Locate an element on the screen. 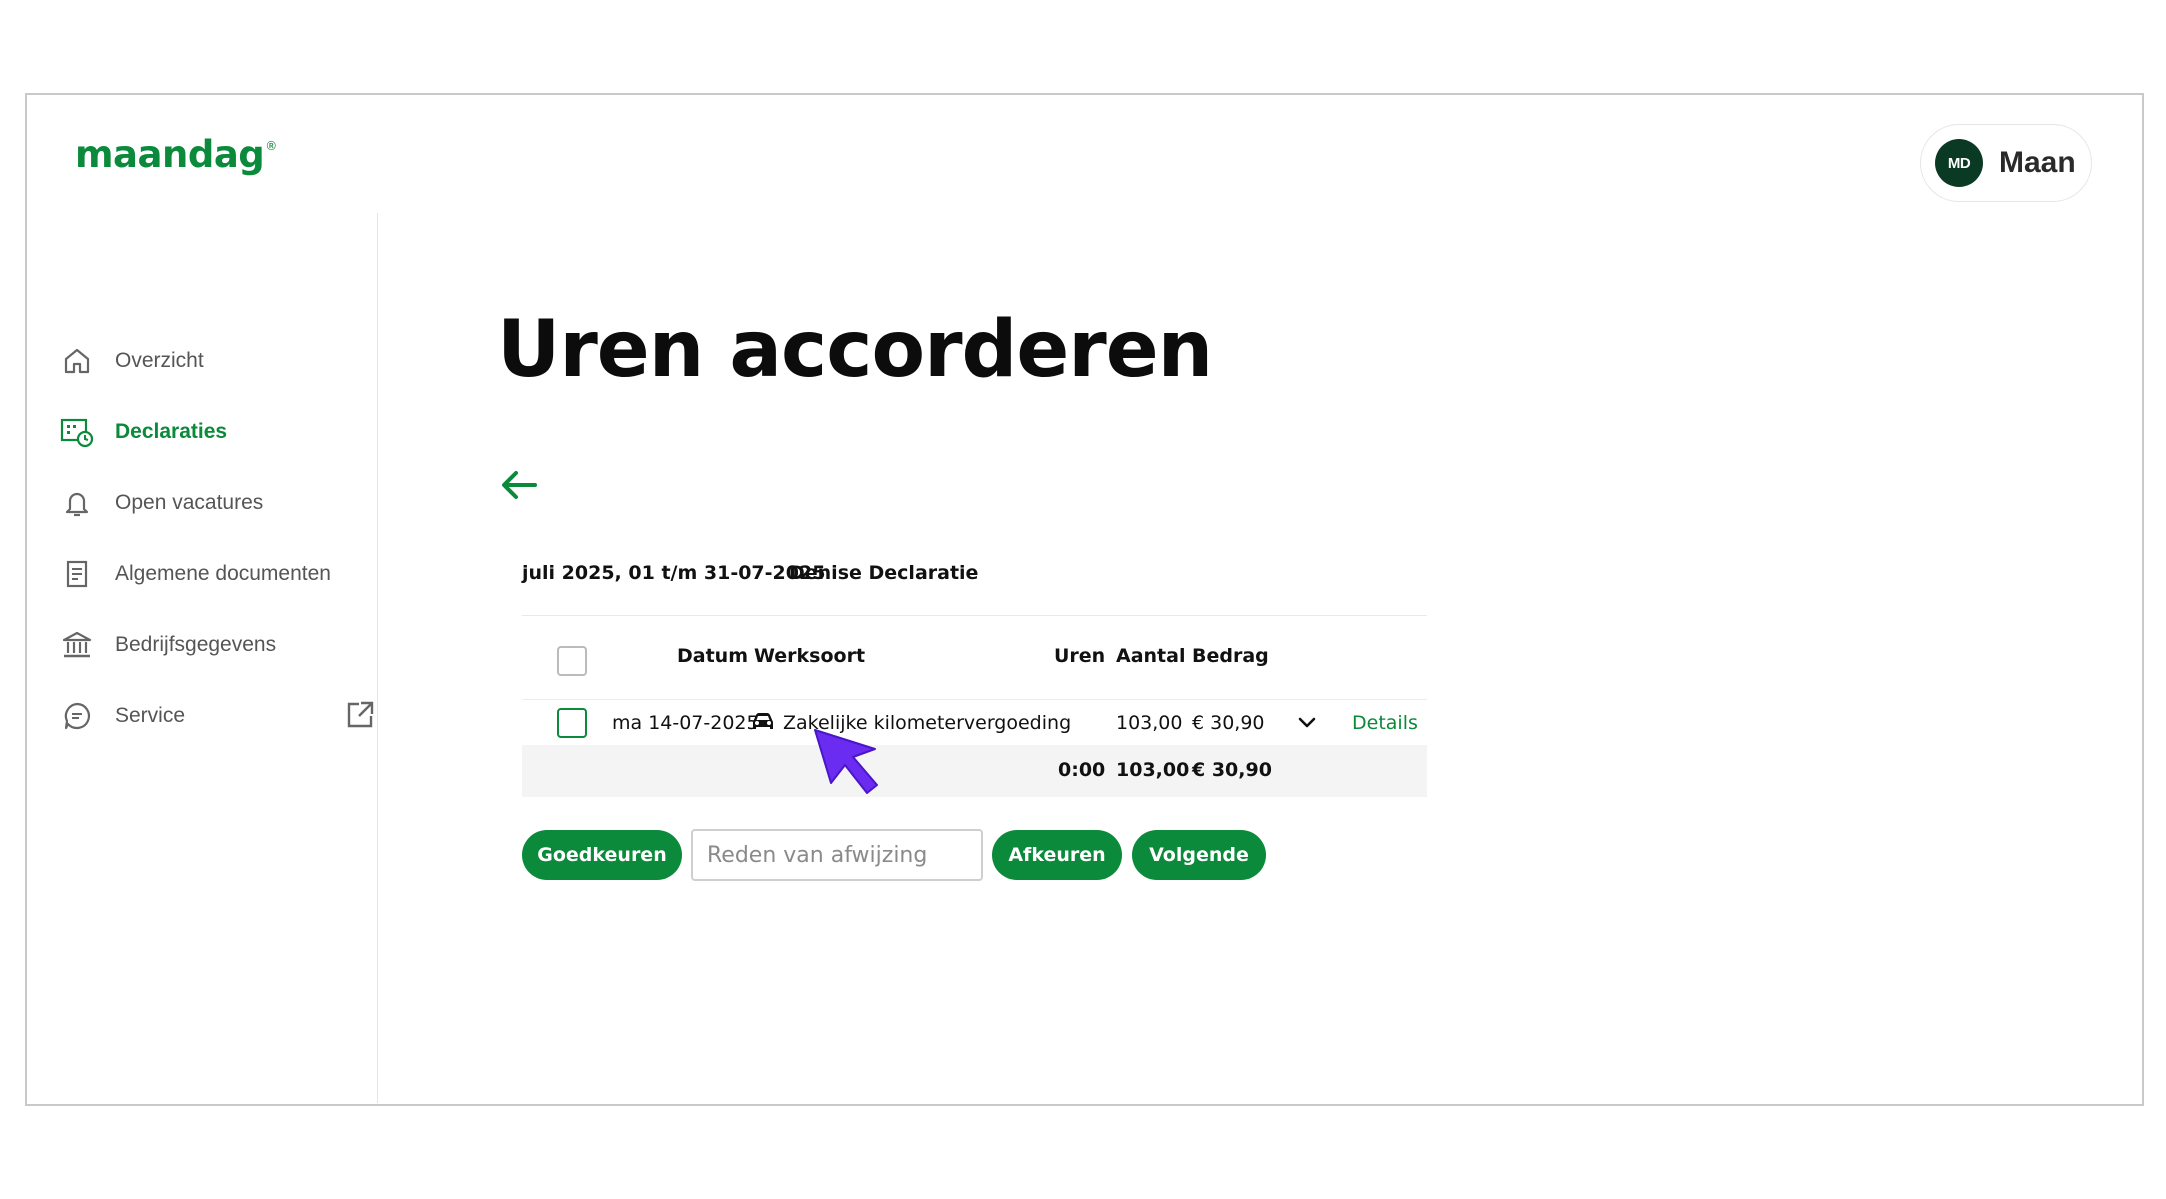 This screenshot has height=1199, width=2166. sidebar-item-bedrijfsgegevens: Bedrijfsgegevens is located at coordinates (217, 645).